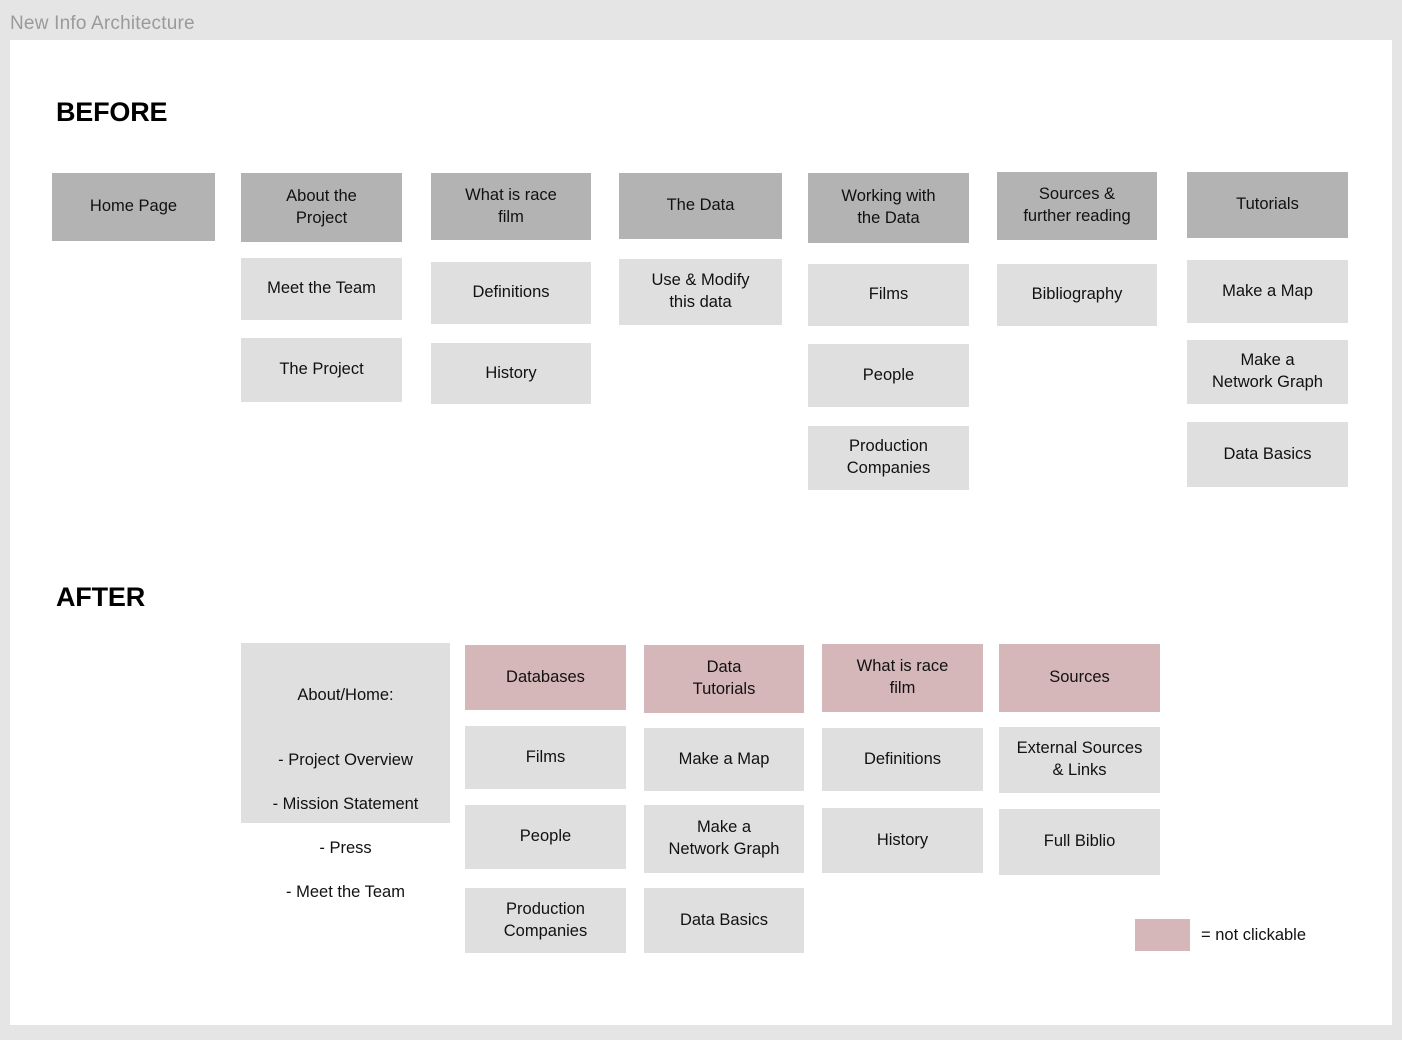 This screenshot has width=1402, height=1040. I want to click on before-node-make-a-network-graph: Make a Network Graph, so click(1267, 372).